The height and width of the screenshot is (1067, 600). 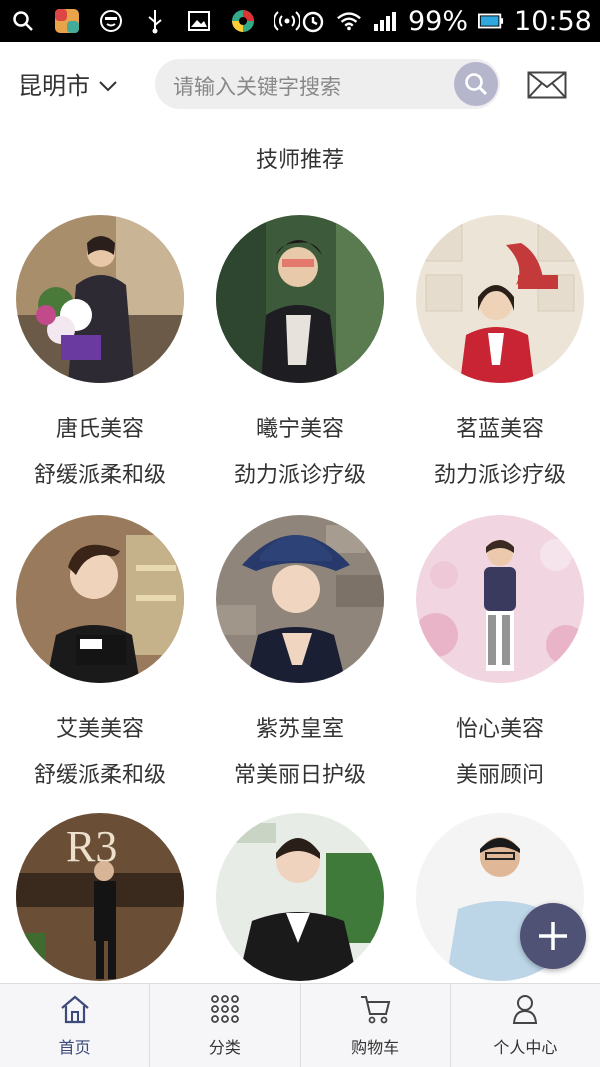 What do you see at coordinates (375, 1011) in the screenshot?
I see `cart-icon` at bounding box center [375, 1011].